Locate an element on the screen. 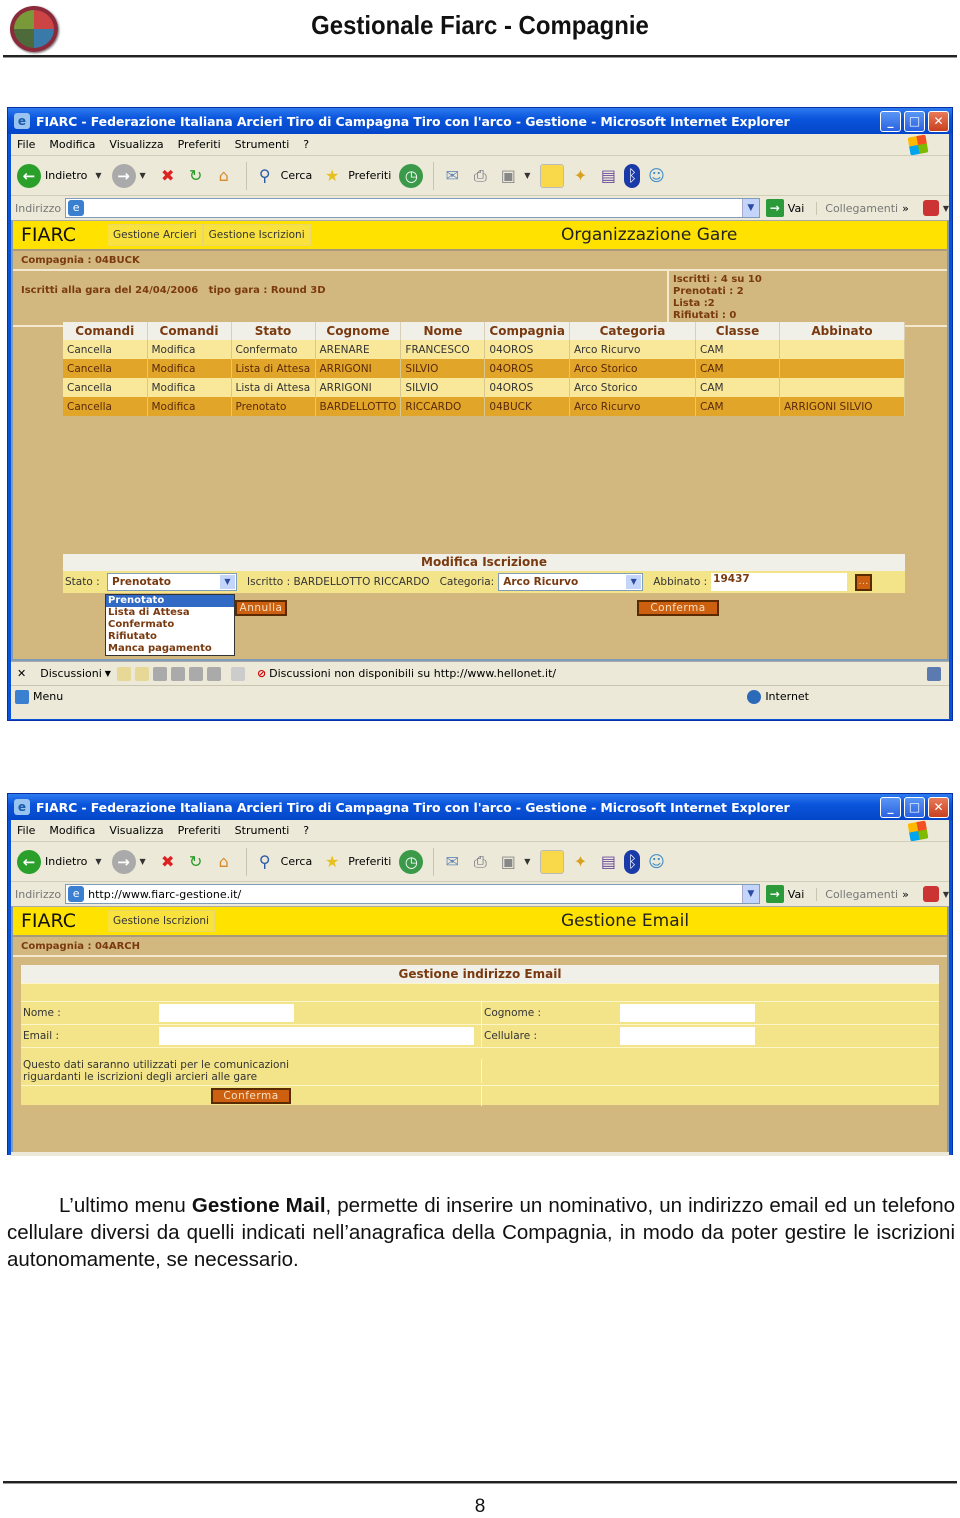 The height and width of the screenshot is (1518, 960). stato-select: Prenotato ▼ is located at coordinates (172, 582).